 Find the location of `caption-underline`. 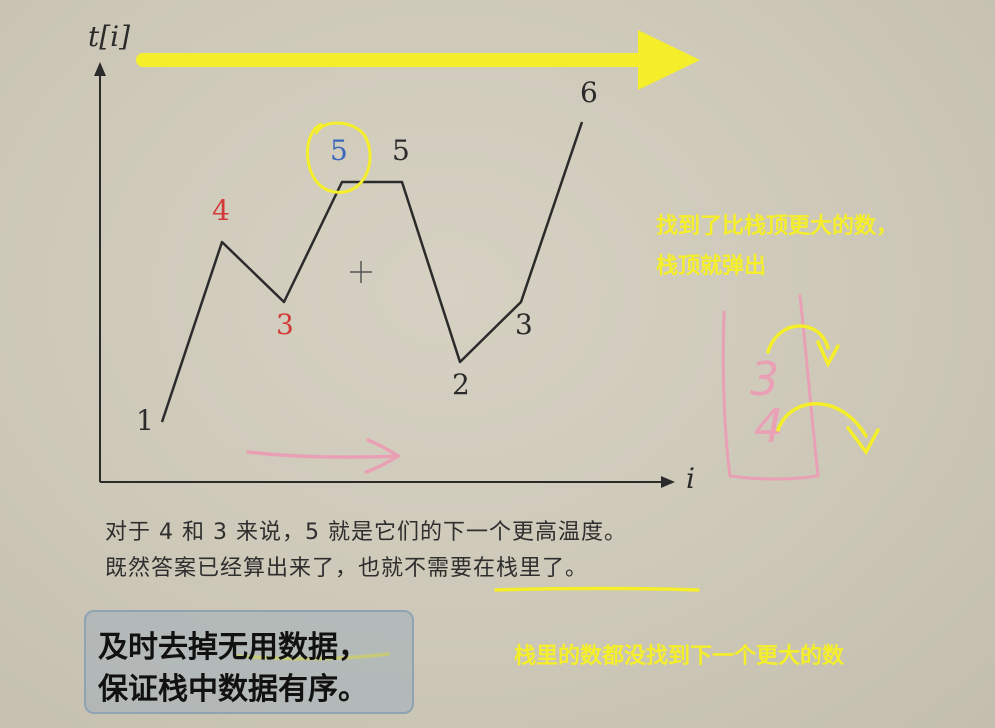

caption-underline is located at coordinates (597, 589).